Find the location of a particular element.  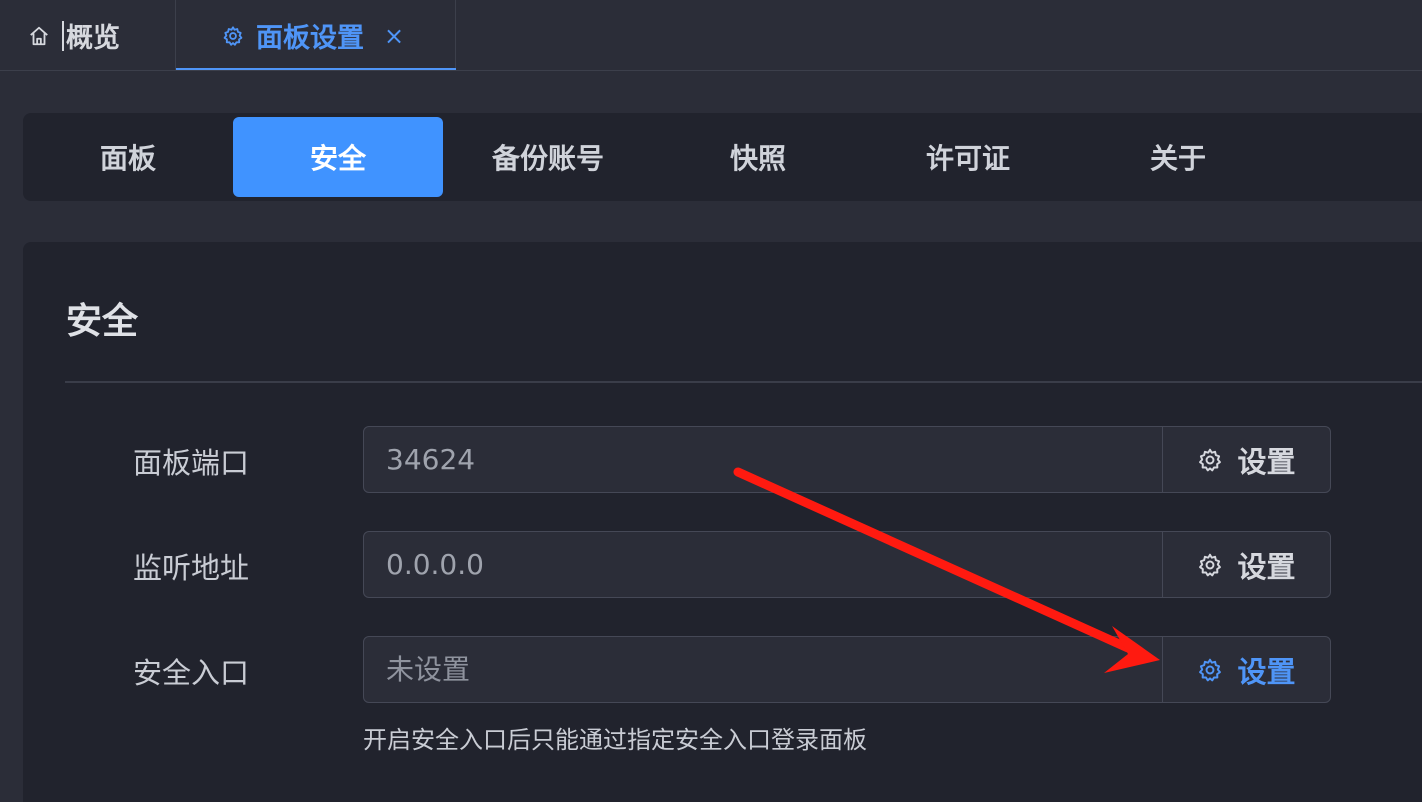

security-entrance-help: 开启安全入口后只能通过指定安全入口登录面板 is located at coordinates (615, 740).